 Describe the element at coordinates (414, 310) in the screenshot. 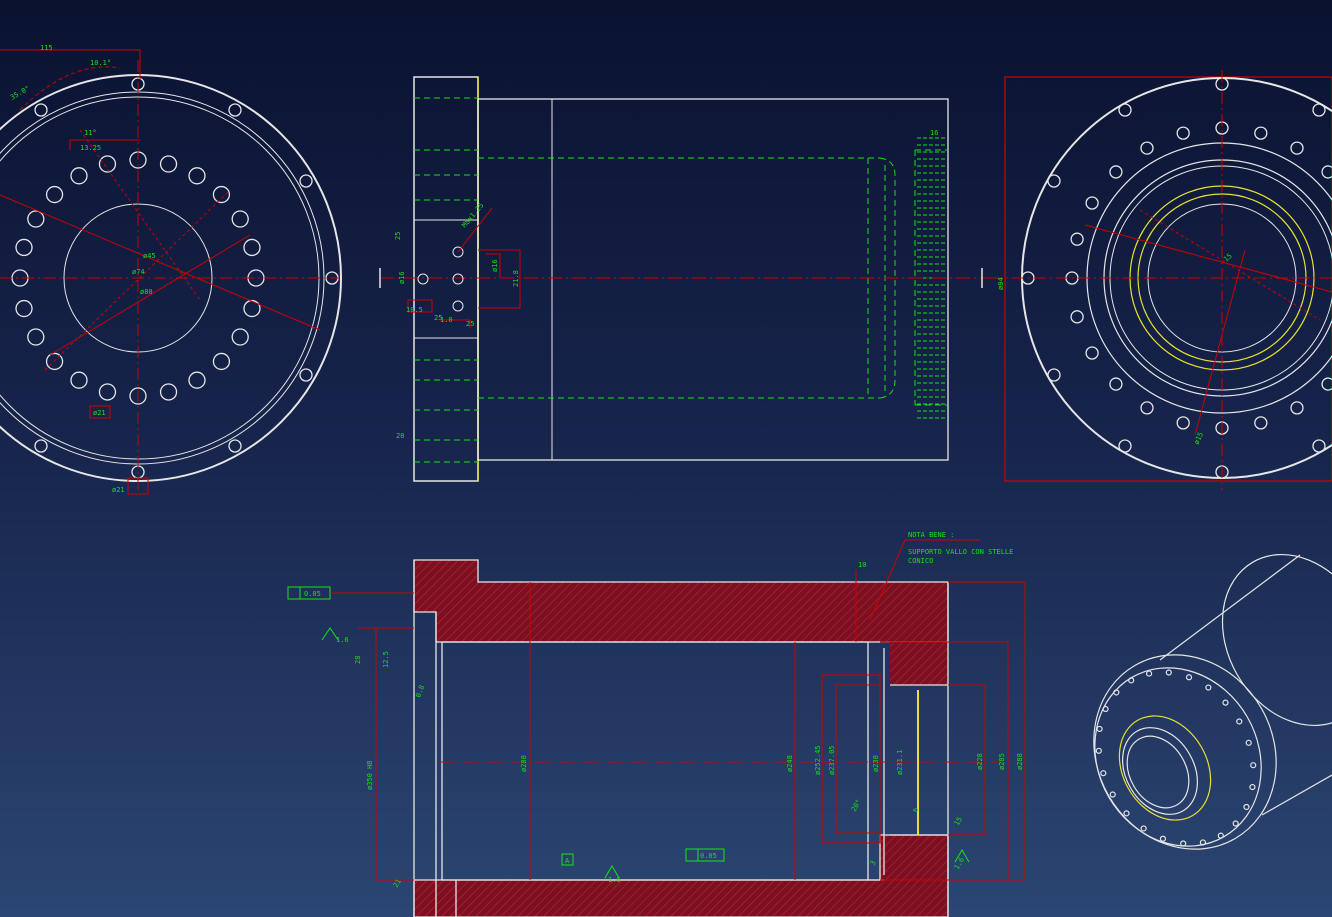

I see `dim-label: 10.5` at that location.